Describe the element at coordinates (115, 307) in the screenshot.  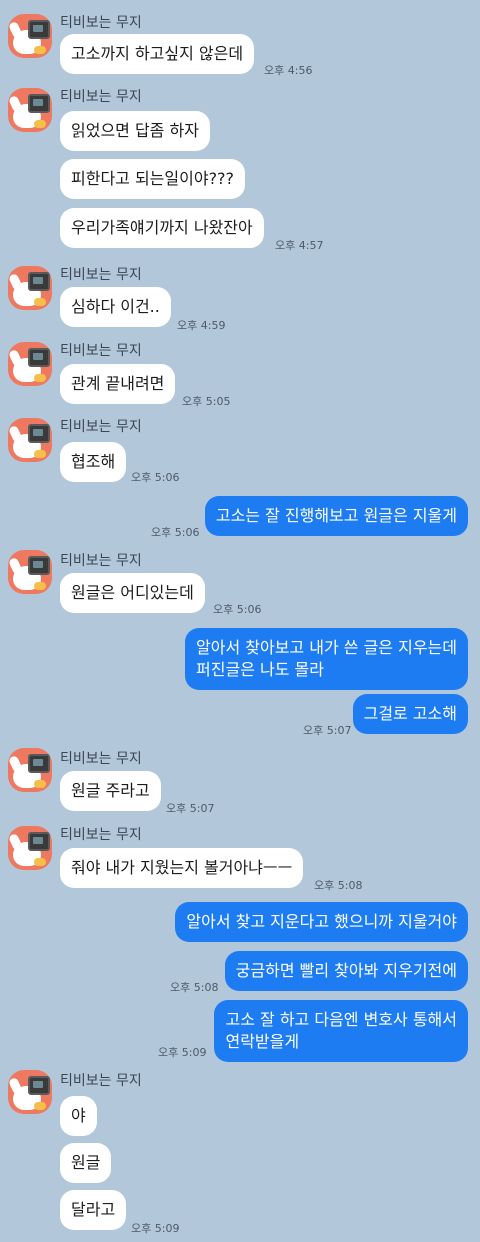
I see `message-bubble-incoming: 심하다 이건..` at that location.